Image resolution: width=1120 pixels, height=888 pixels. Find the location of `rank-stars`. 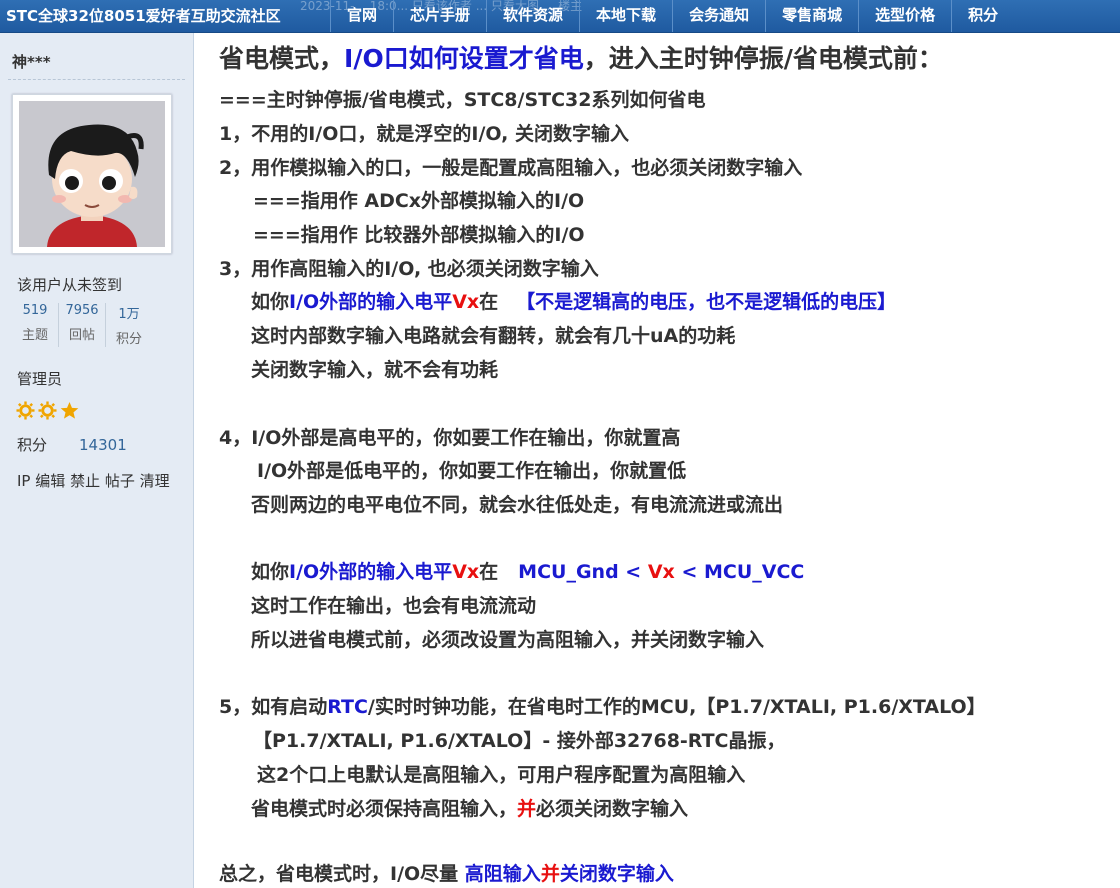

rank-stars is located at coordinates (47, 410).